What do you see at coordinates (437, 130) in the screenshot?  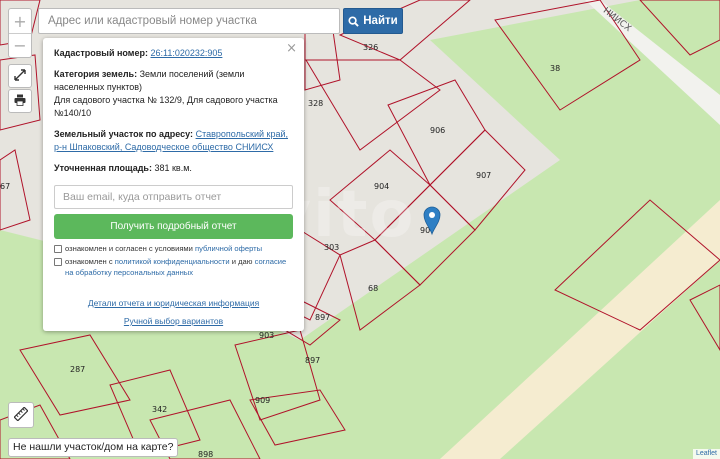 I see `plot-label: 906` at bounding box center [437, 130].